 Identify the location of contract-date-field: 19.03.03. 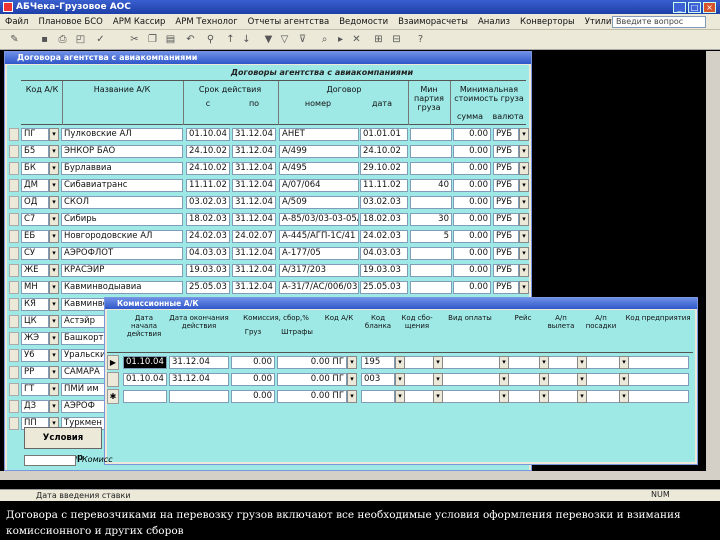
(384, 270).